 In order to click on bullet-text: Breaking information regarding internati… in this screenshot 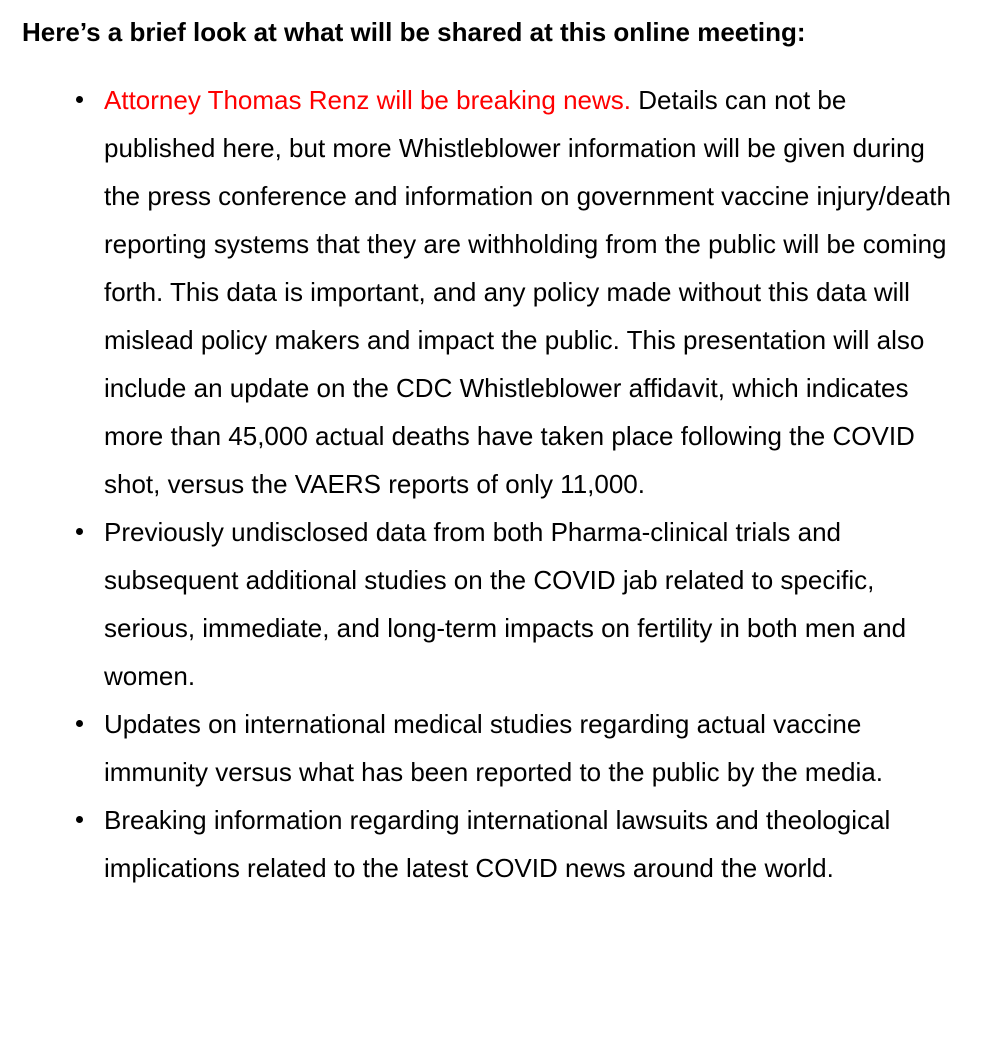, I will do `click(497, 844)`.